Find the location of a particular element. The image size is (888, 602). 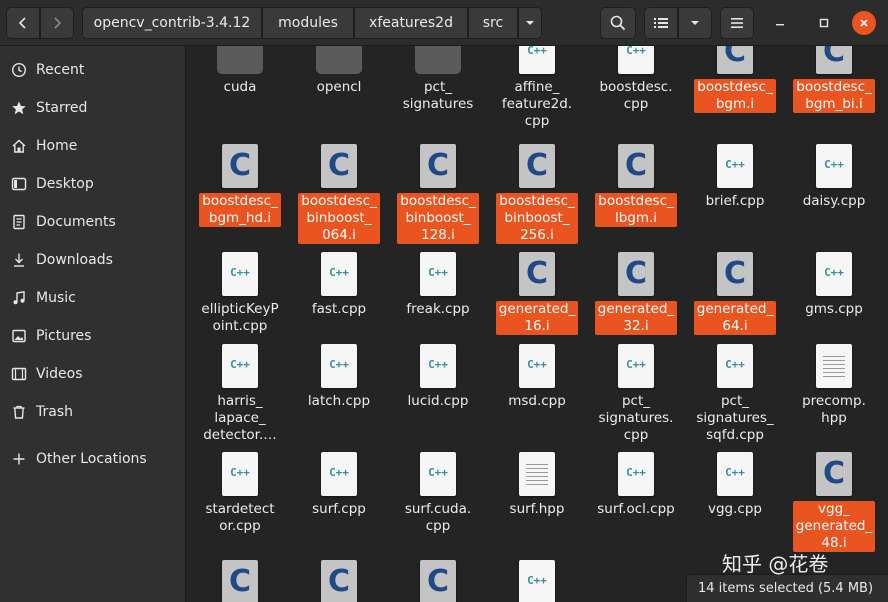

plus-icon is located at coordinates (19, 459).